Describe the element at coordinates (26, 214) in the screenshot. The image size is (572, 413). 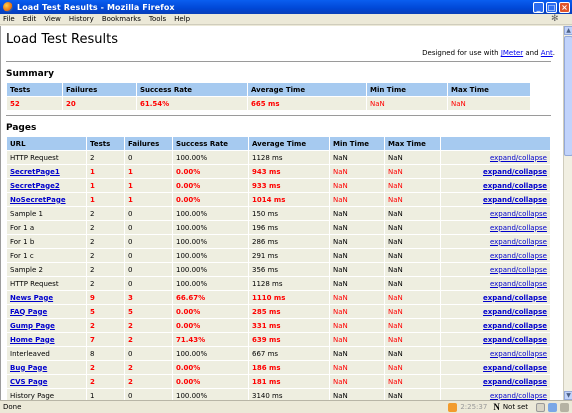
I see `page-link: Sample 1` at that location.